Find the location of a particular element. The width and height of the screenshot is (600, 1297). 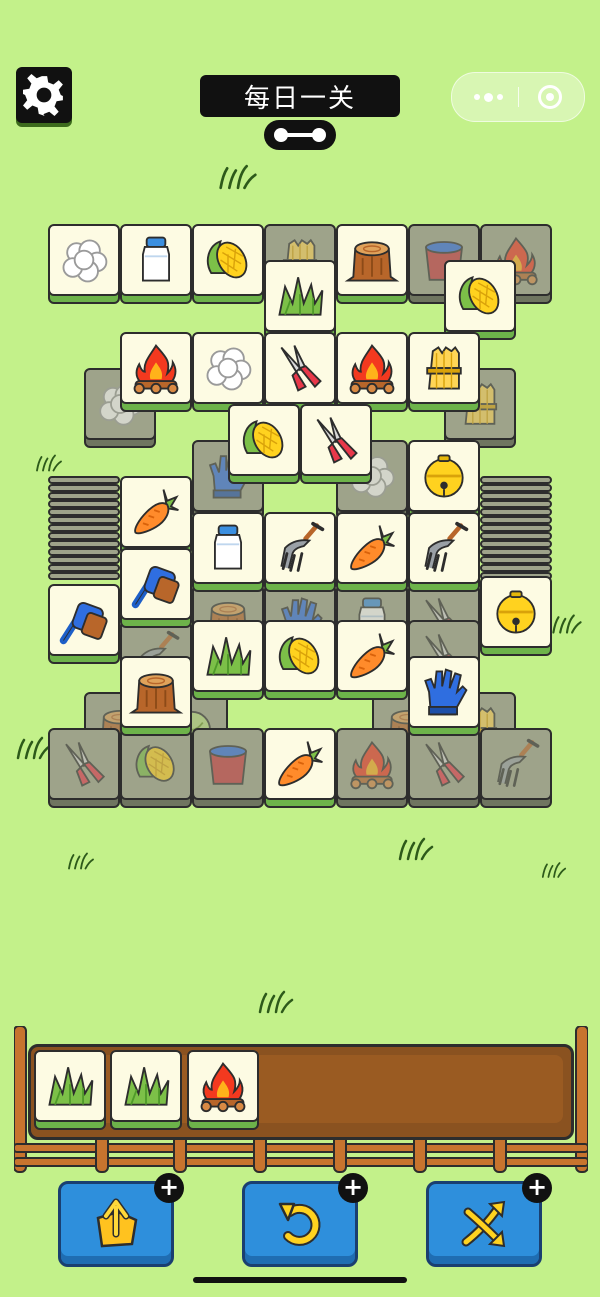

tray-tile-campfire is located at coordinates (223, 1090).